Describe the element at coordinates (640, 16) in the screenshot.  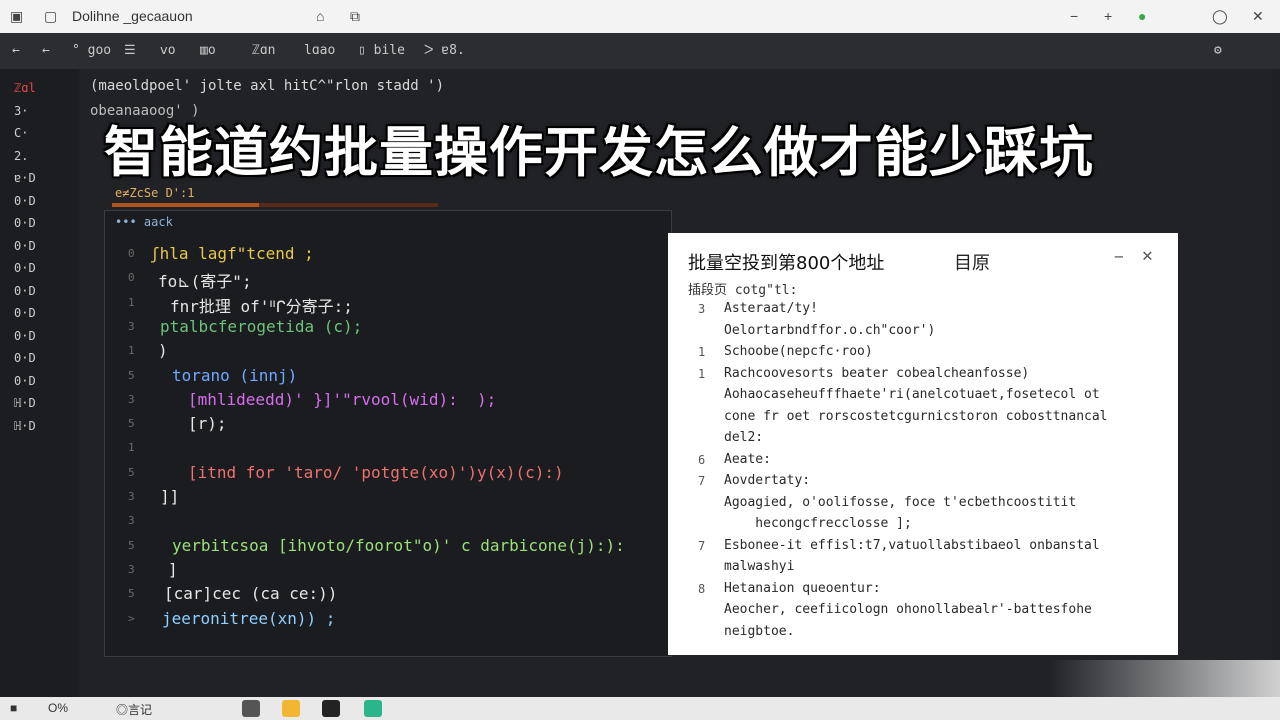
I see `title-bar: ▣ ▢ Dolihne _gecaauon ⌂ ⧉ − + ● ◯ ✕` at that location.